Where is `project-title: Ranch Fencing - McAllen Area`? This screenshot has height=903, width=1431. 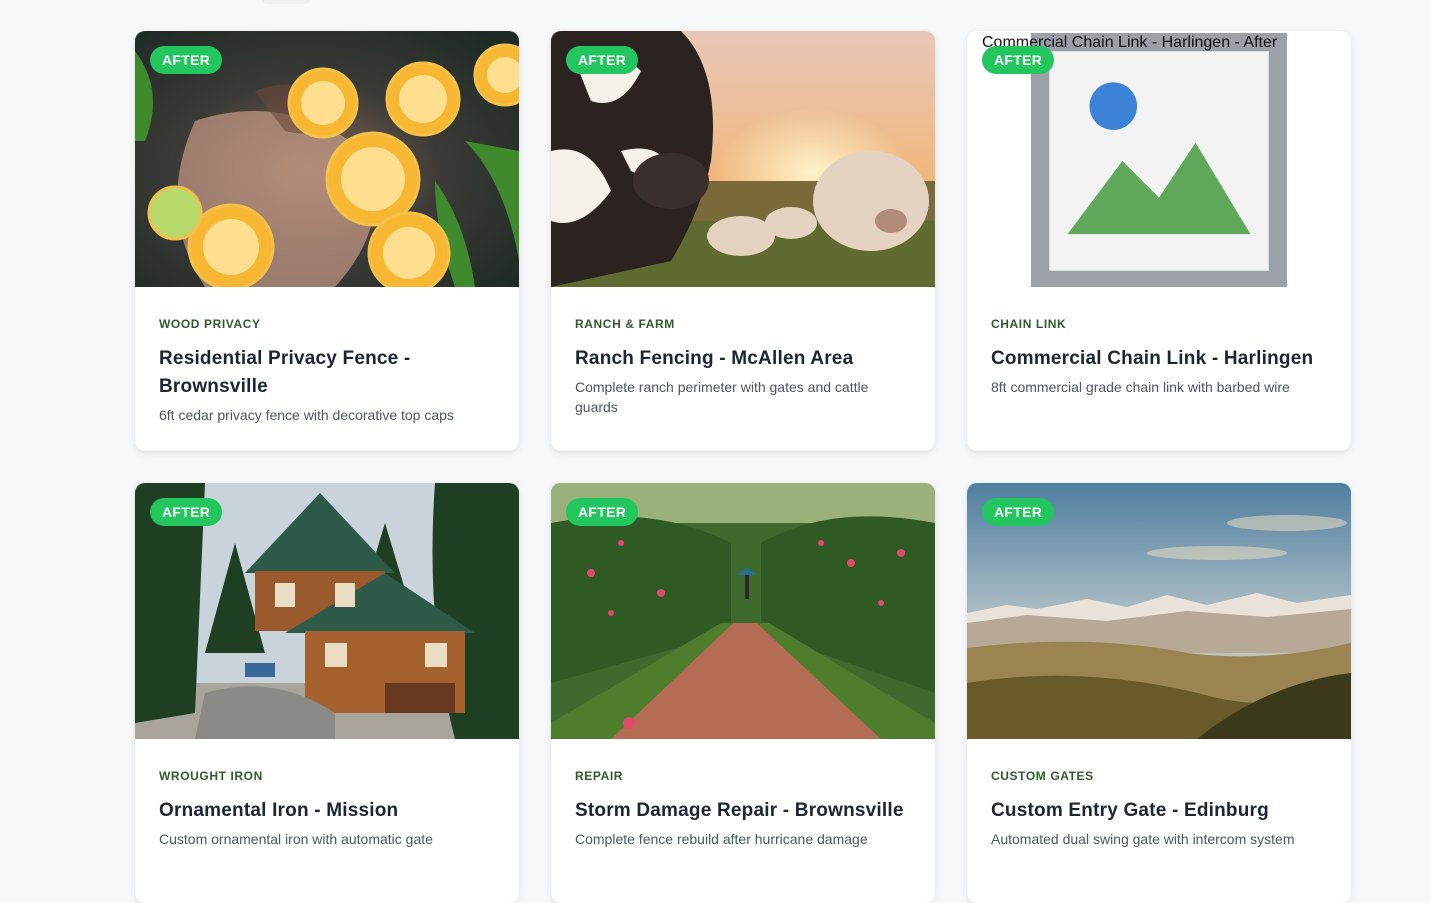
project-title: Ranch Fencing - McAllen Area is located at coordinates (714, 358).